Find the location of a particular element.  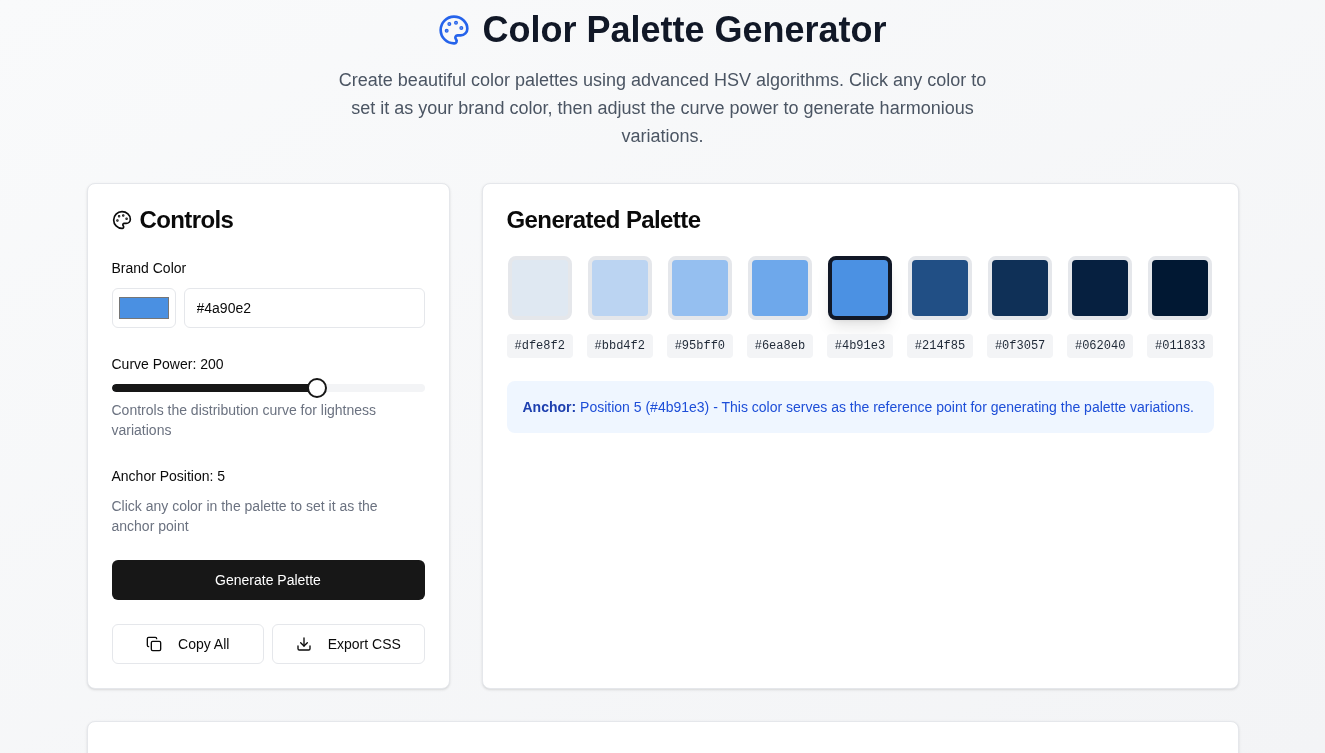

copy-icon is located at coordinates (154, 644).